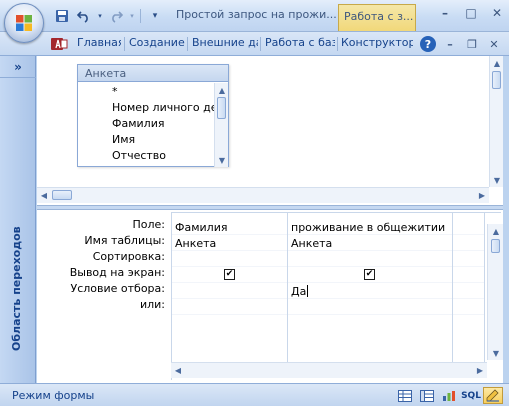 Image resolution: width=509 pixels, height=406 pixels. What do you see at coordinates (146, 91) in the screenshot?
I see `field-item: *` at bounding box center [146, 91].